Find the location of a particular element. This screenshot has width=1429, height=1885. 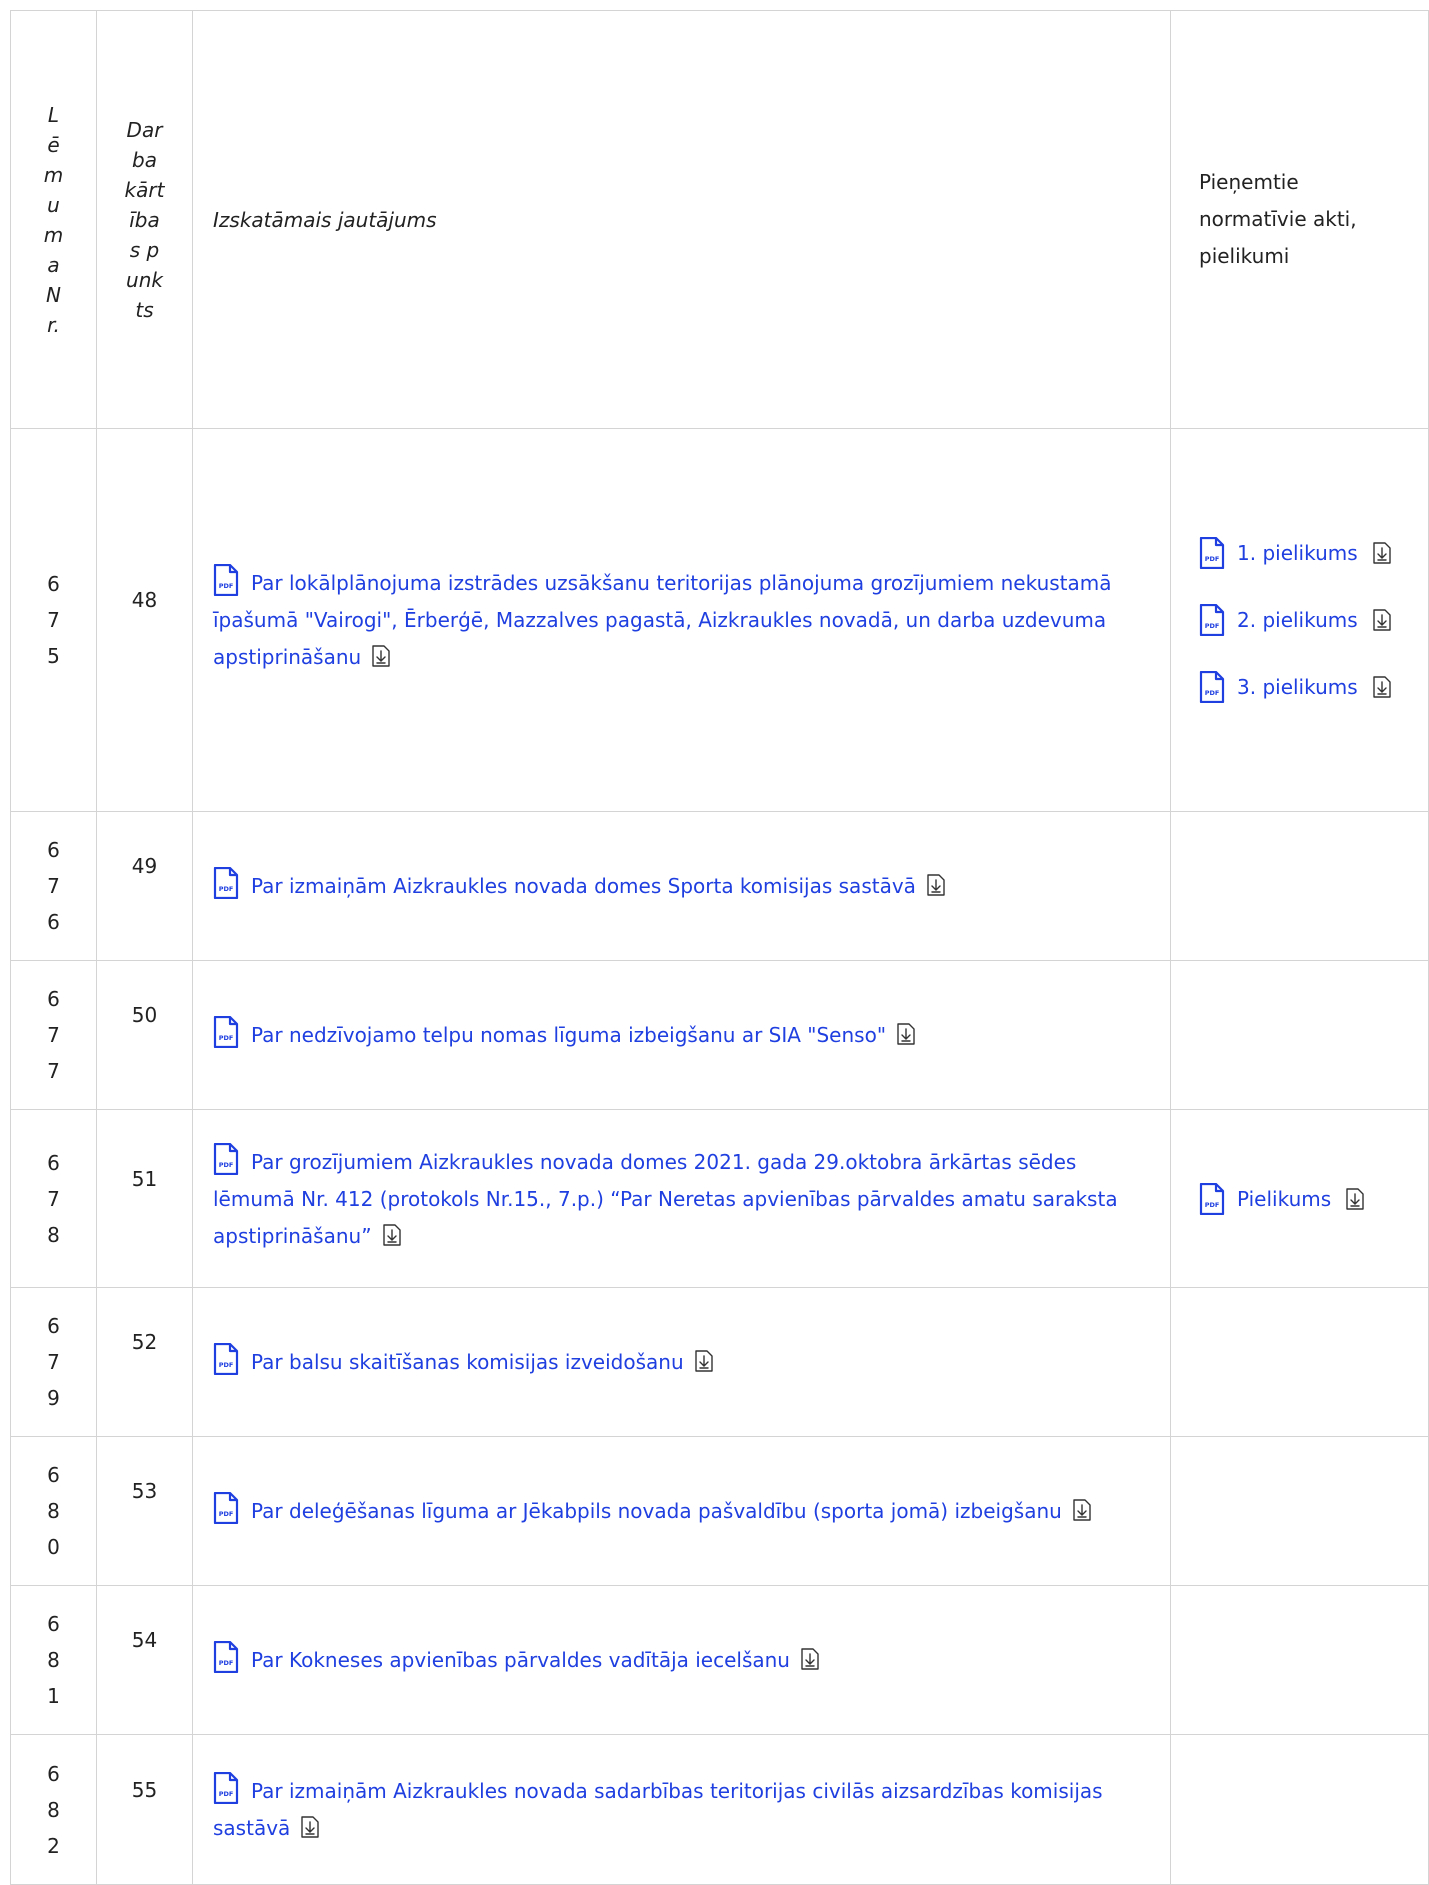

attachment-label: 2. pielikums is located at coordinates (1297, 620).